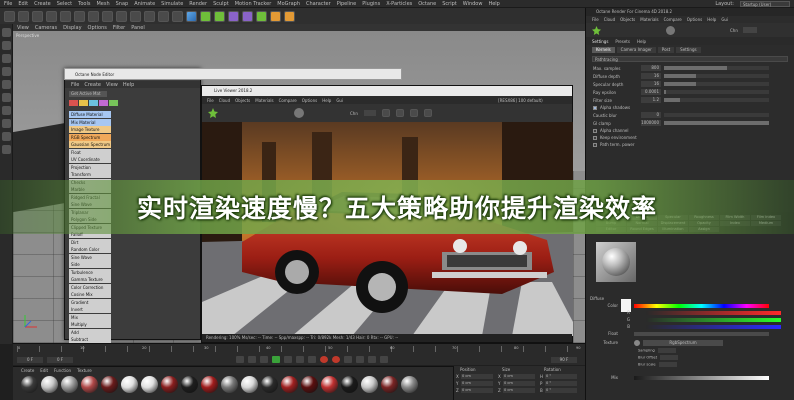  What do you see at coordinates (690, 377) in the screenshot?
I see `mix-row: Mix` at bounding box center [690, 377].